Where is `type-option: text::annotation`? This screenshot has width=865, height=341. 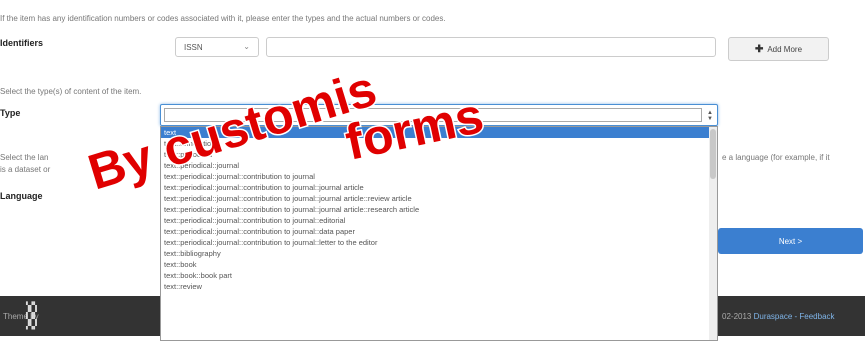
type-option: text::annotation is located at coordinates (439, 143).